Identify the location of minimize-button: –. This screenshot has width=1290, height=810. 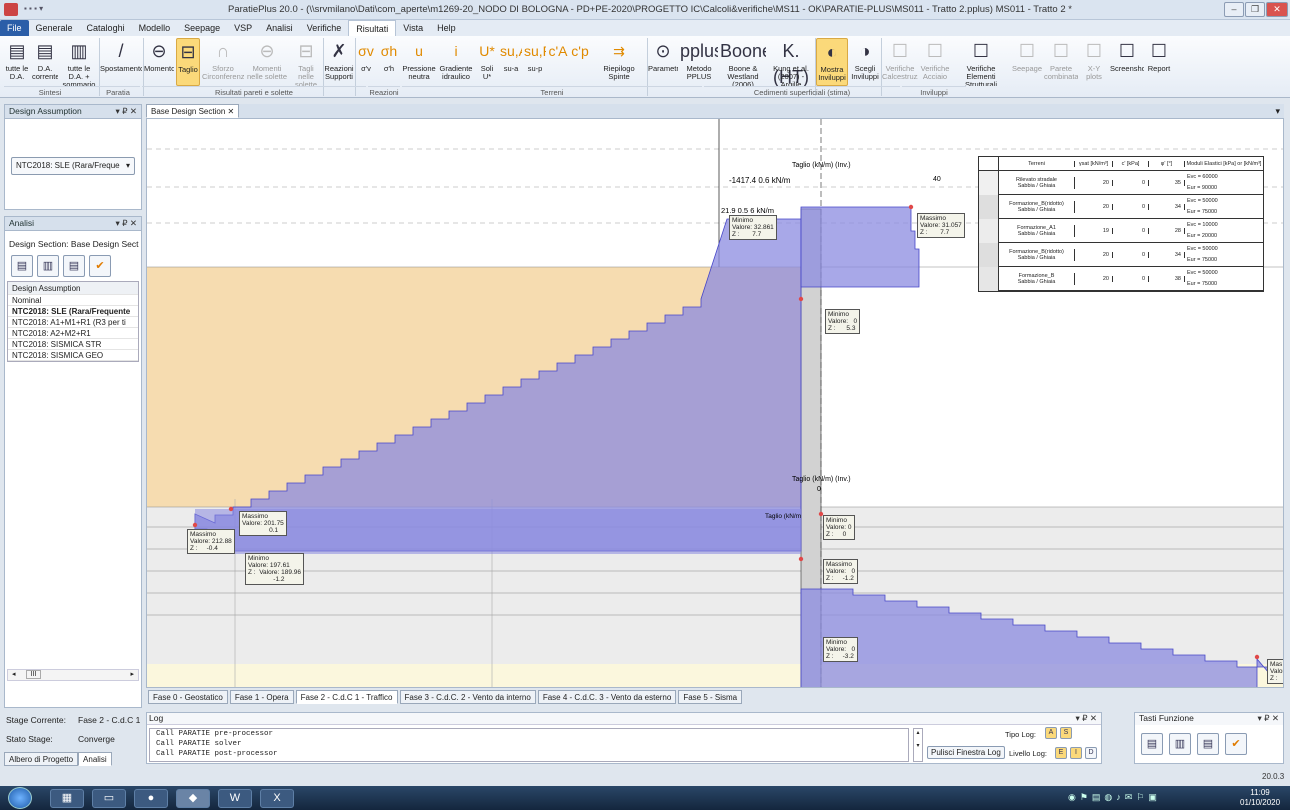
(1234, 9).